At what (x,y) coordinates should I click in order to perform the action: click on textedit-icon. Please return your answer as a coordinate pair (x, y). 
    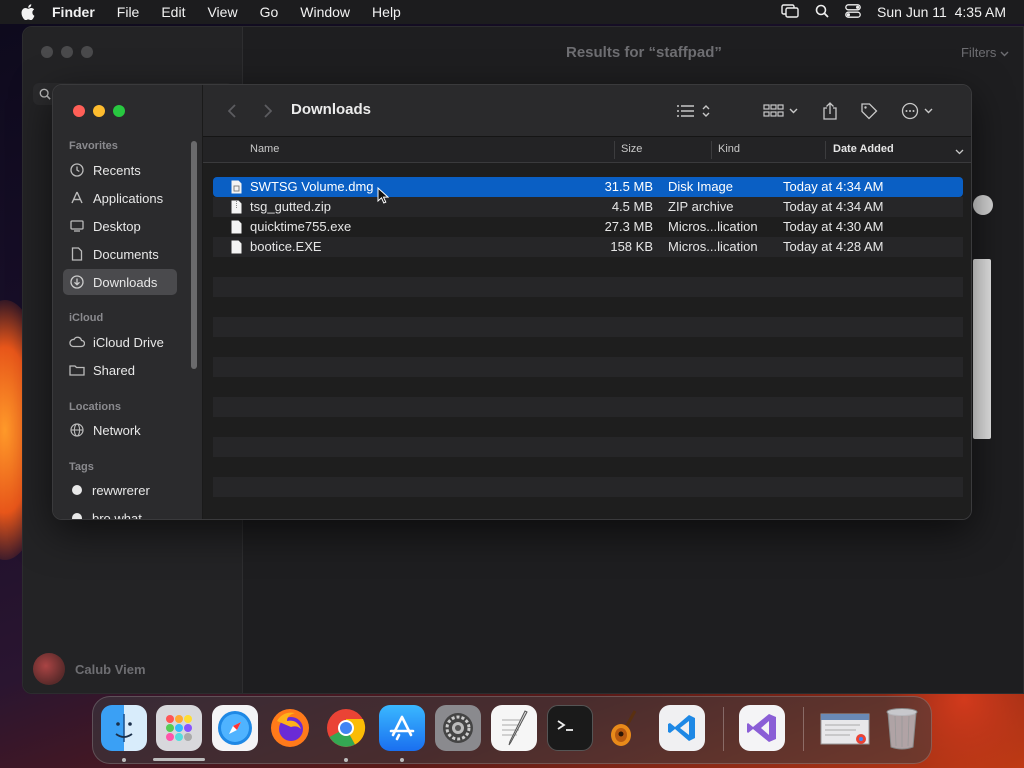
    Looking at the image, I should click on (514, 728).